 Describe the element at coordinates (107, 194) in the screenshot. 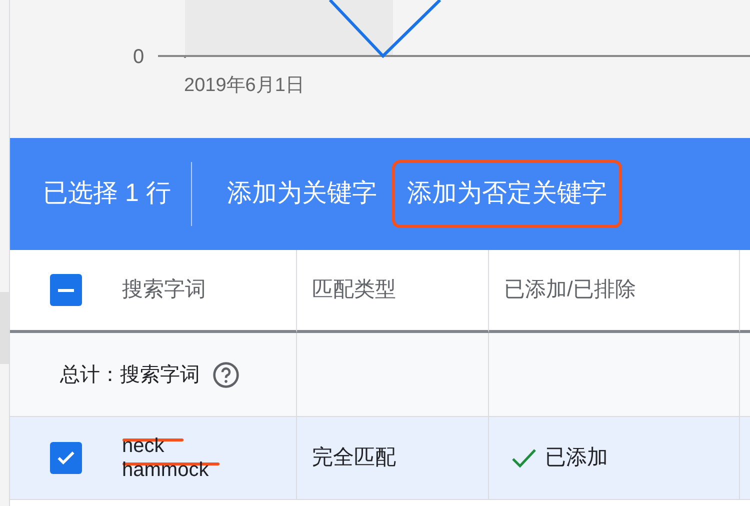

I see `selection-count: 已选择 1 行` at that location.